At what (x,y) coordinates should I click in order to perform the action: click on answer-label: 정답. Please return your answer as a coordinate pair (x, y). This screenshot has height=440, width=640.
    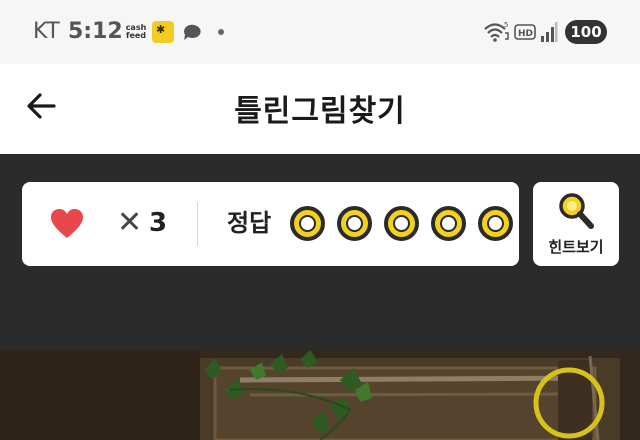
    Looking at the image, I should click on (249, 223).